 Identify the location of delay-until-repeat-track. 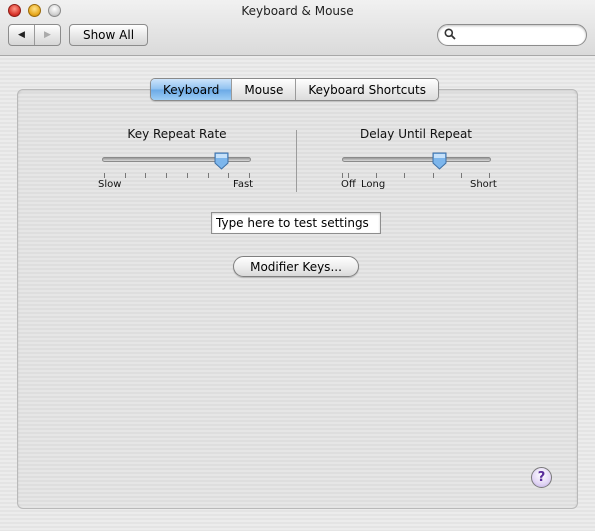
(416, 159).